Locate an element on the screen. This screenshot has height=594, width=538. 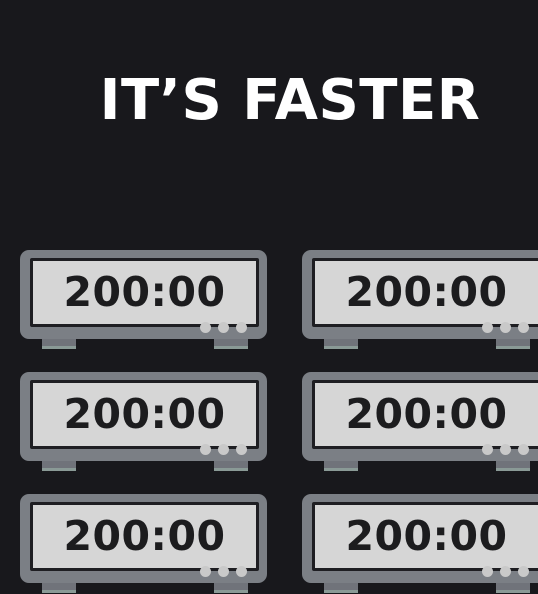
headline: IT’S FASTER is located at coordinates (290, 100).